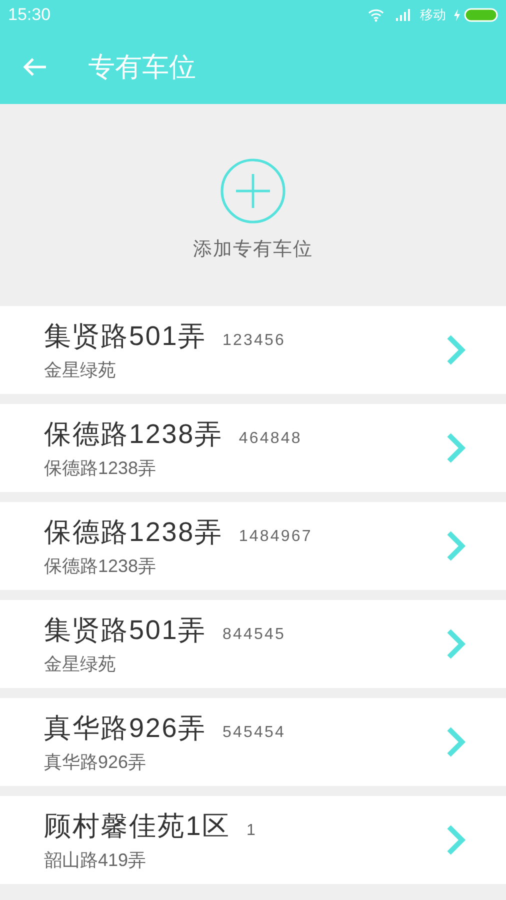 This screenshot has width=506, height=900. What do you see at coordinates (253, 191) in the screenshot?
I see `plus-circle-icon` at bounding box center [253, 191].